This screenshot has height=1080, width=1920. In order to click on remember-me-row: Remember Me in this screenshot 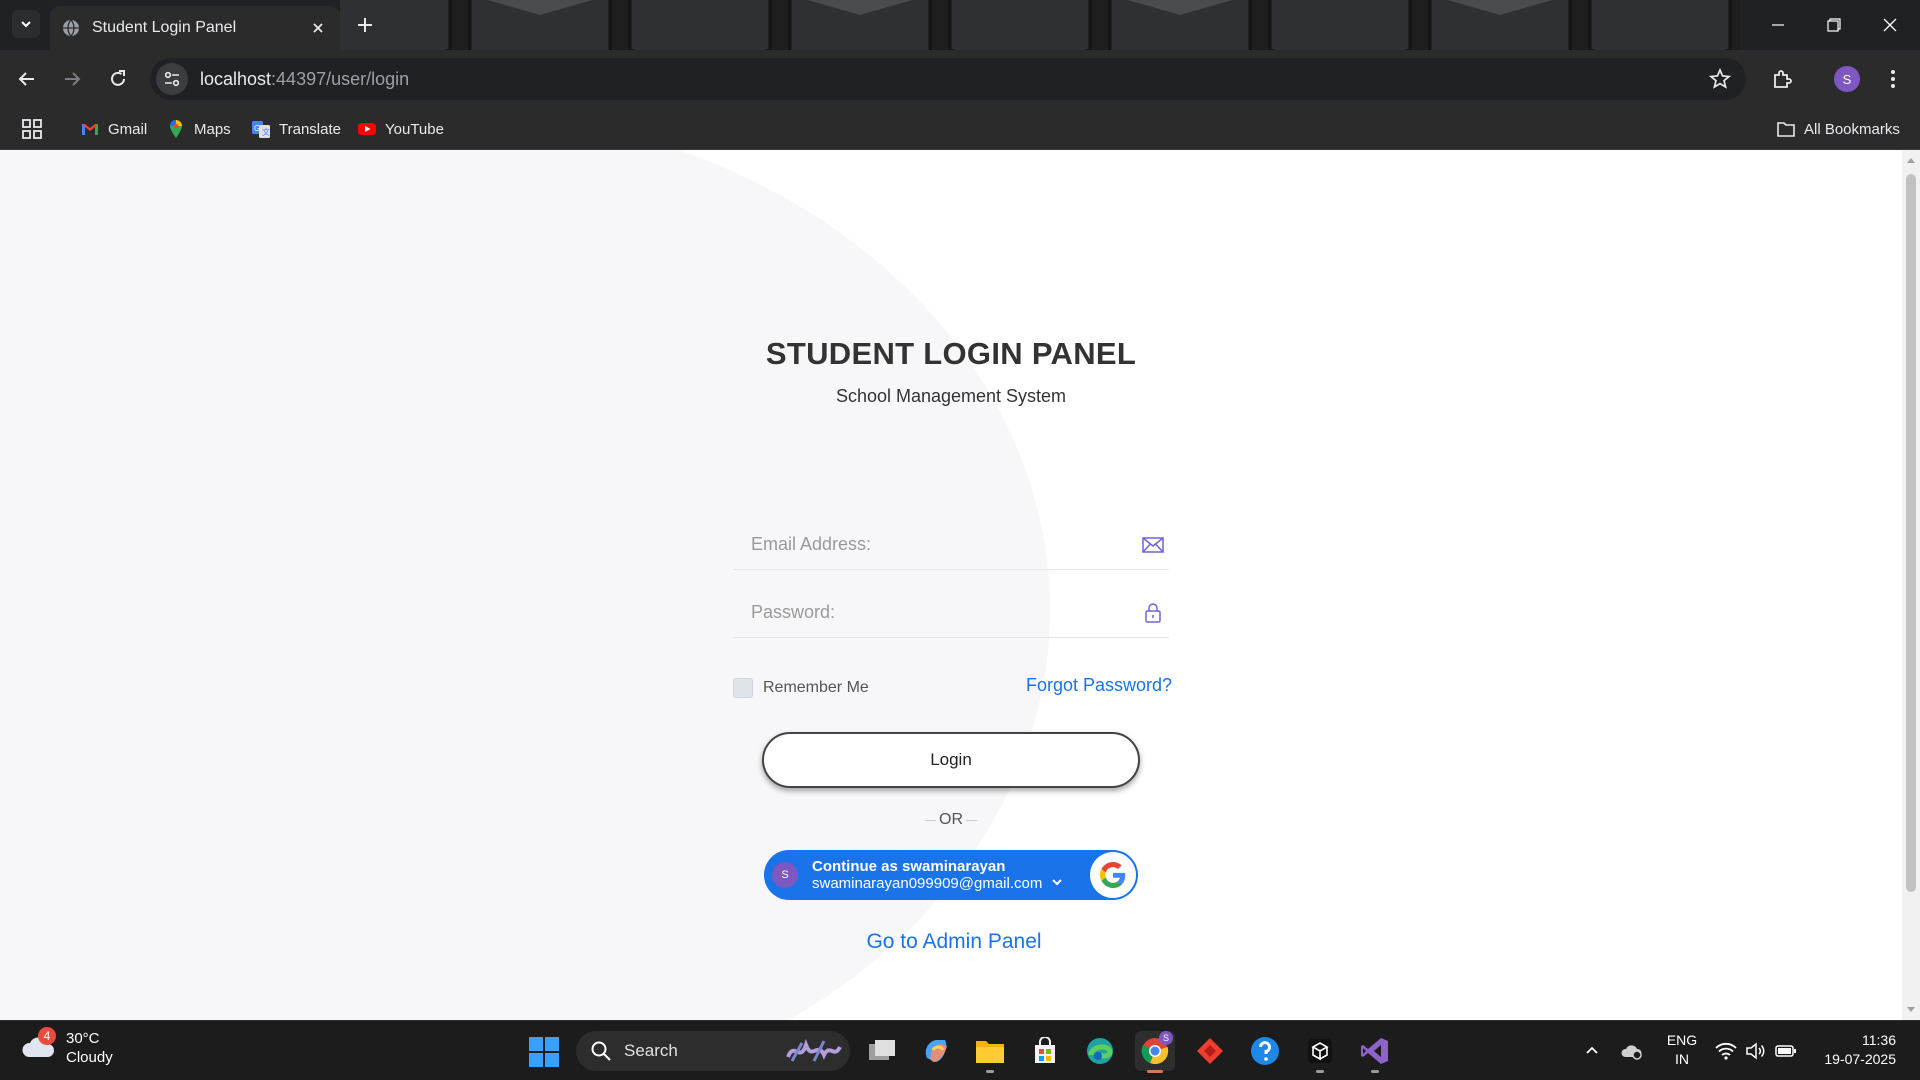, I will do `click(801, 688)`.